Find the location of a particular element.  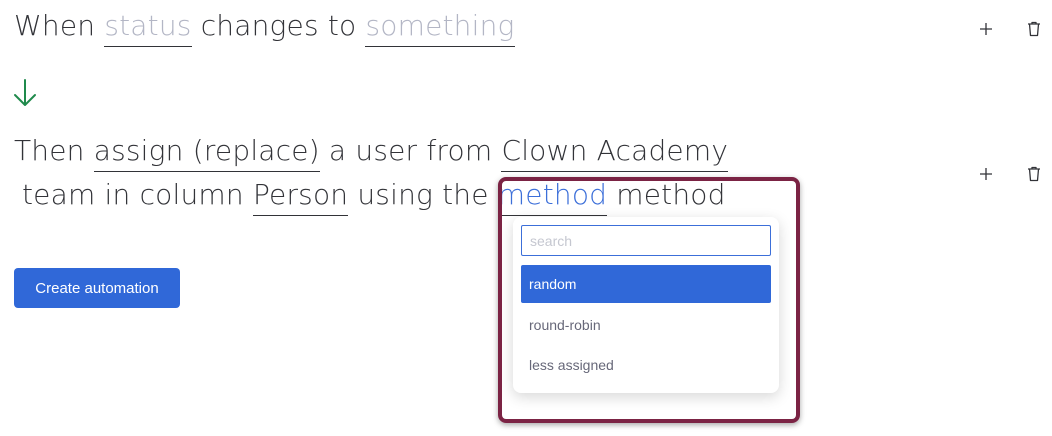

a-user-from-text: a user from is located at coordinates (410, 150).